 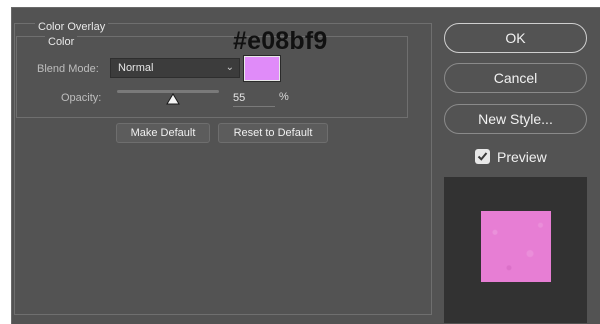 I want to click on make-default-button: Make Default, so click(x=163, y=133).